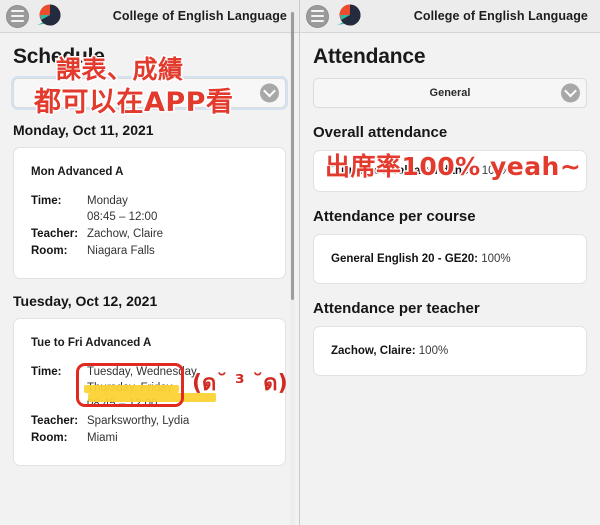 This screenshot has width=600, height=525. I want to click on page-title-attendance: Attendance, so click(369, 56).